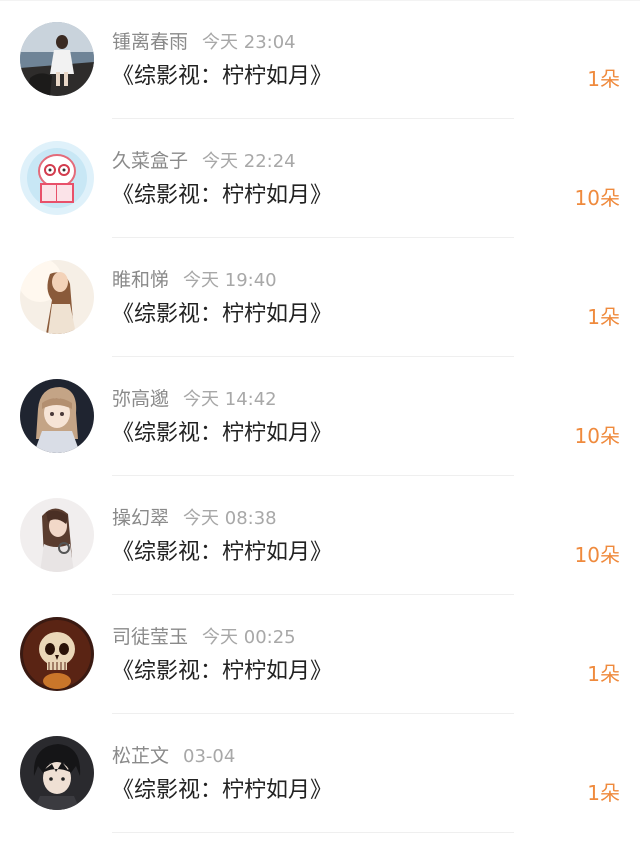  I want to click on sender-name: 久菜盒子, so click(150, 161).